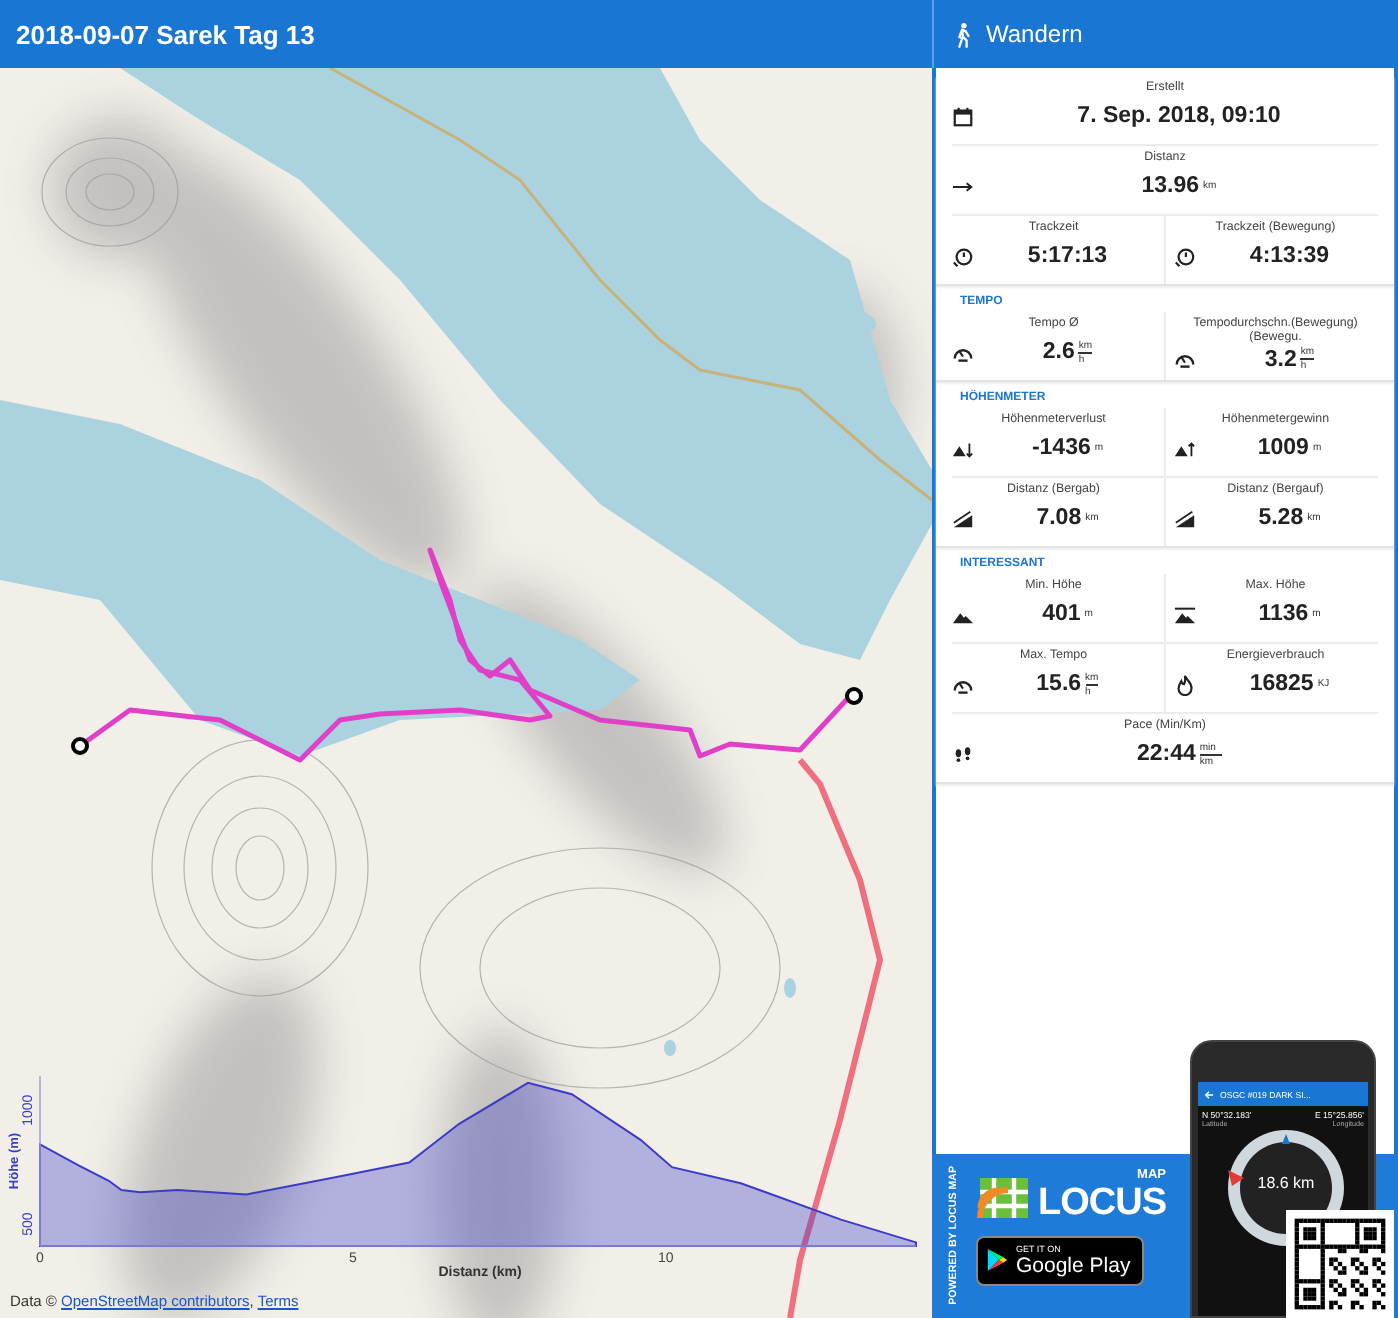 The width and height of the screenshot is (1398, 1318). I want to click on map-tile-logo-icon, so click(1004, 1197).